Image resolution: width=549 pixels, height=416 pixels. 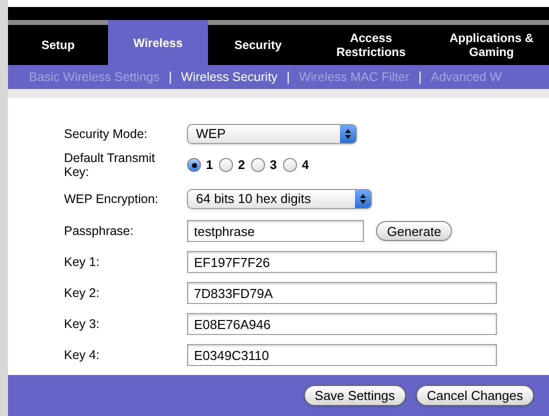 What do you see at coordinates (82, 262) in the screenshot?
I see `field-label: Key 1:` at bounding box center [82, 262].